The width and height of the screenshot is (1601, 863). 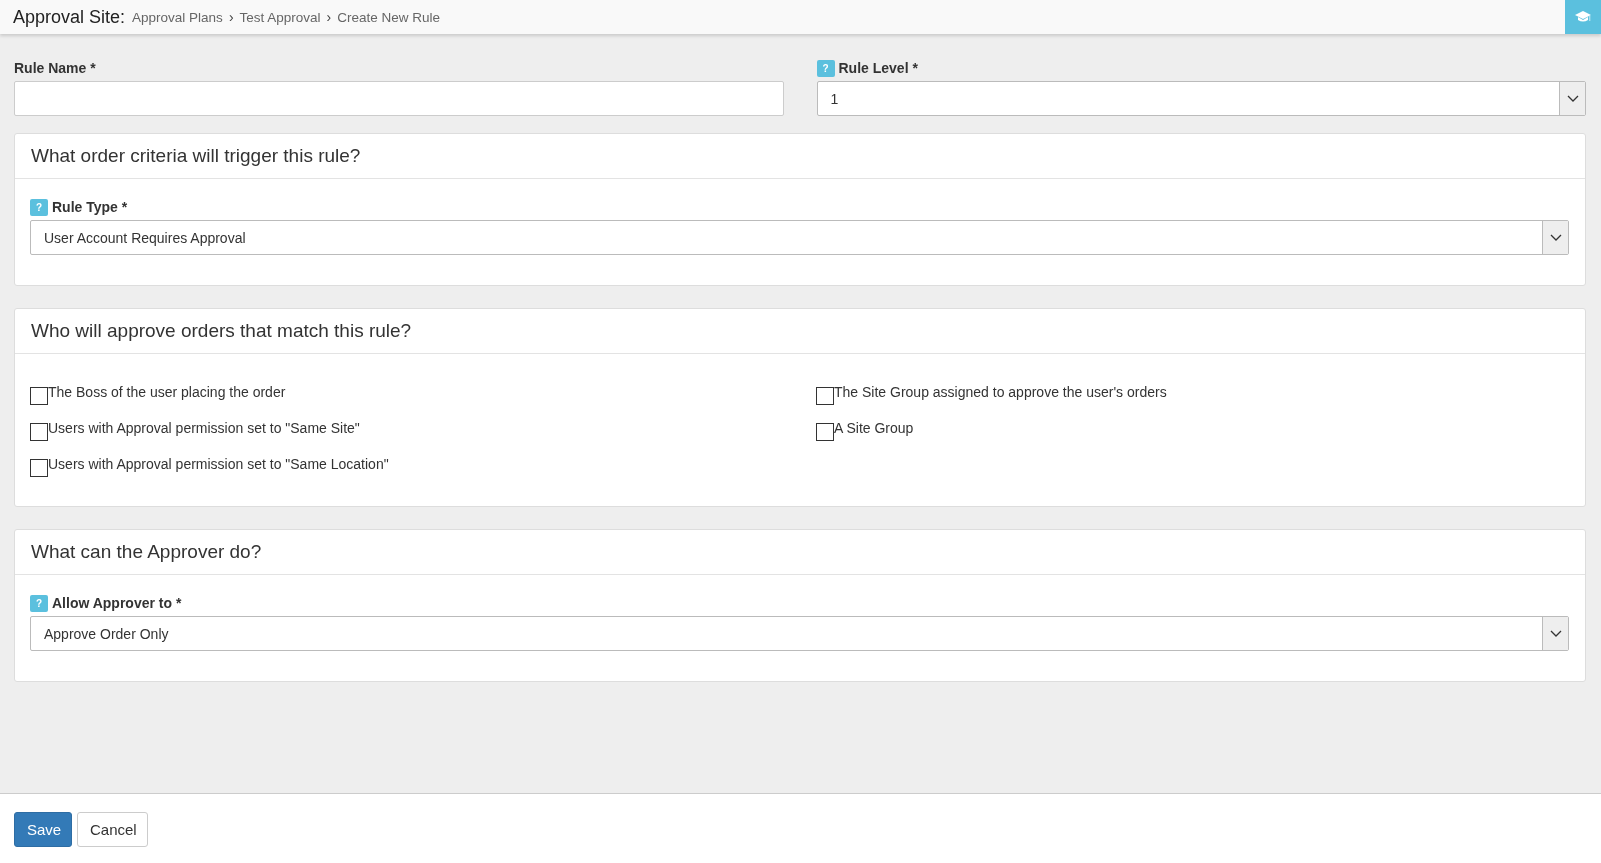 What do you see at coordinates (878, 68) in the screenshot?
I see `field-label: Rule Level *` at bounding box center [878, 68].